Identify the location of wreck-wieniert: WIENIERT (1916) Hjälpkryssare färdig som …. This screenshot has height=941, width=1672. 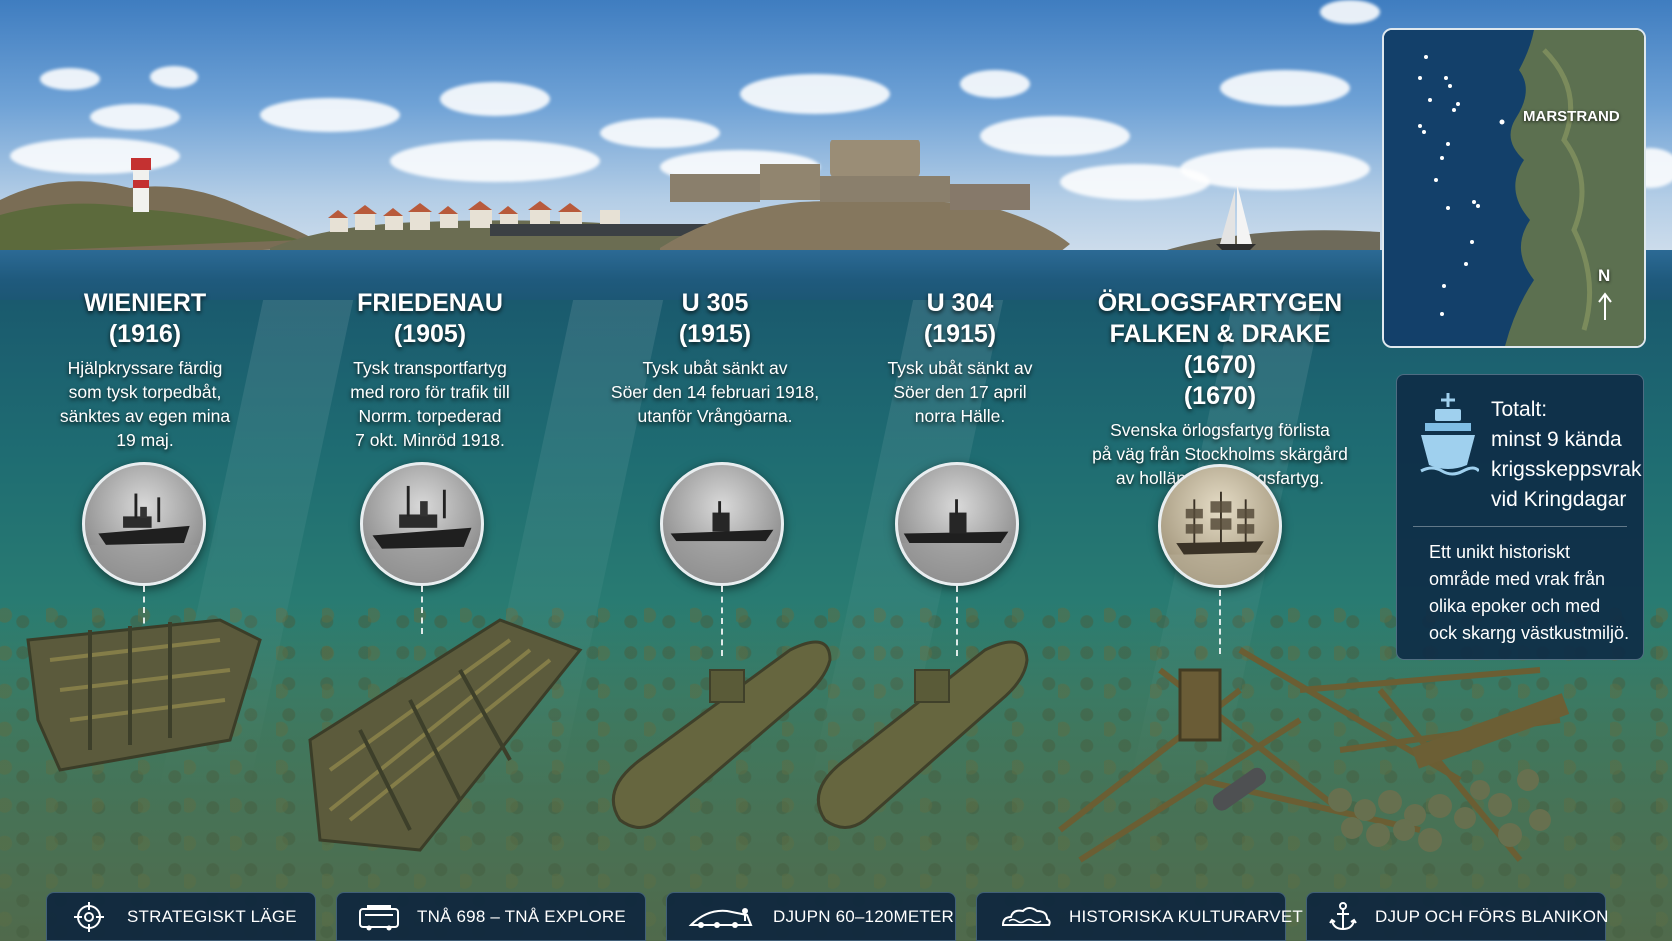
(145, 370).